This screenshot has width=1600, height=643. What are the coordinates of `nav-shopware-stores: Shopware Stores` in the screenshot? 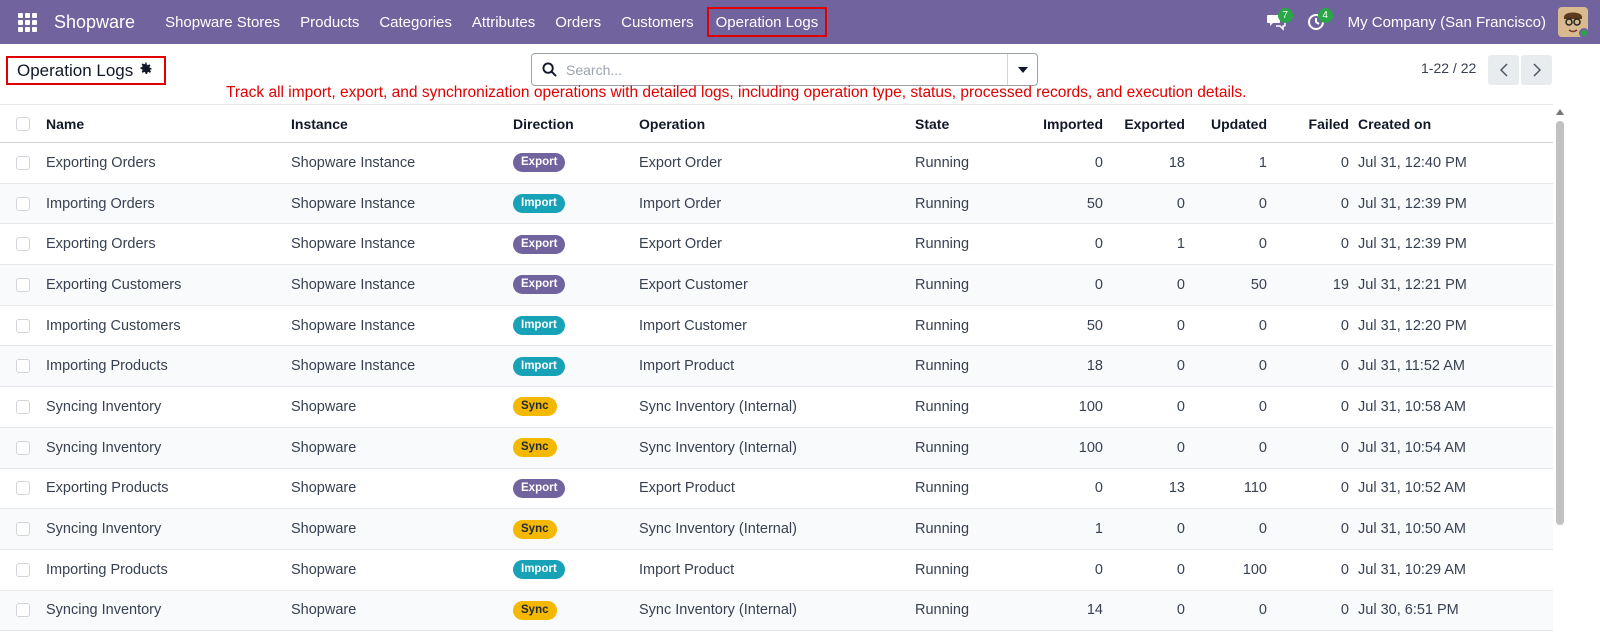 It's located at (222, 22).